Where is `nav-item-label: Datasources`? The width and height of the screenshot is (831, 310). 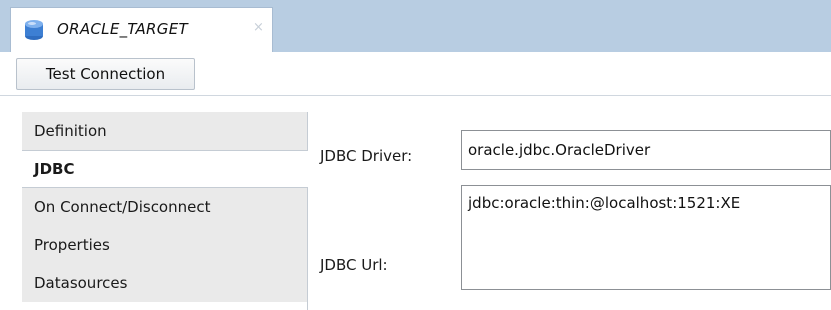
nav-item-label: Datasources is located at coordinates (81, 283).